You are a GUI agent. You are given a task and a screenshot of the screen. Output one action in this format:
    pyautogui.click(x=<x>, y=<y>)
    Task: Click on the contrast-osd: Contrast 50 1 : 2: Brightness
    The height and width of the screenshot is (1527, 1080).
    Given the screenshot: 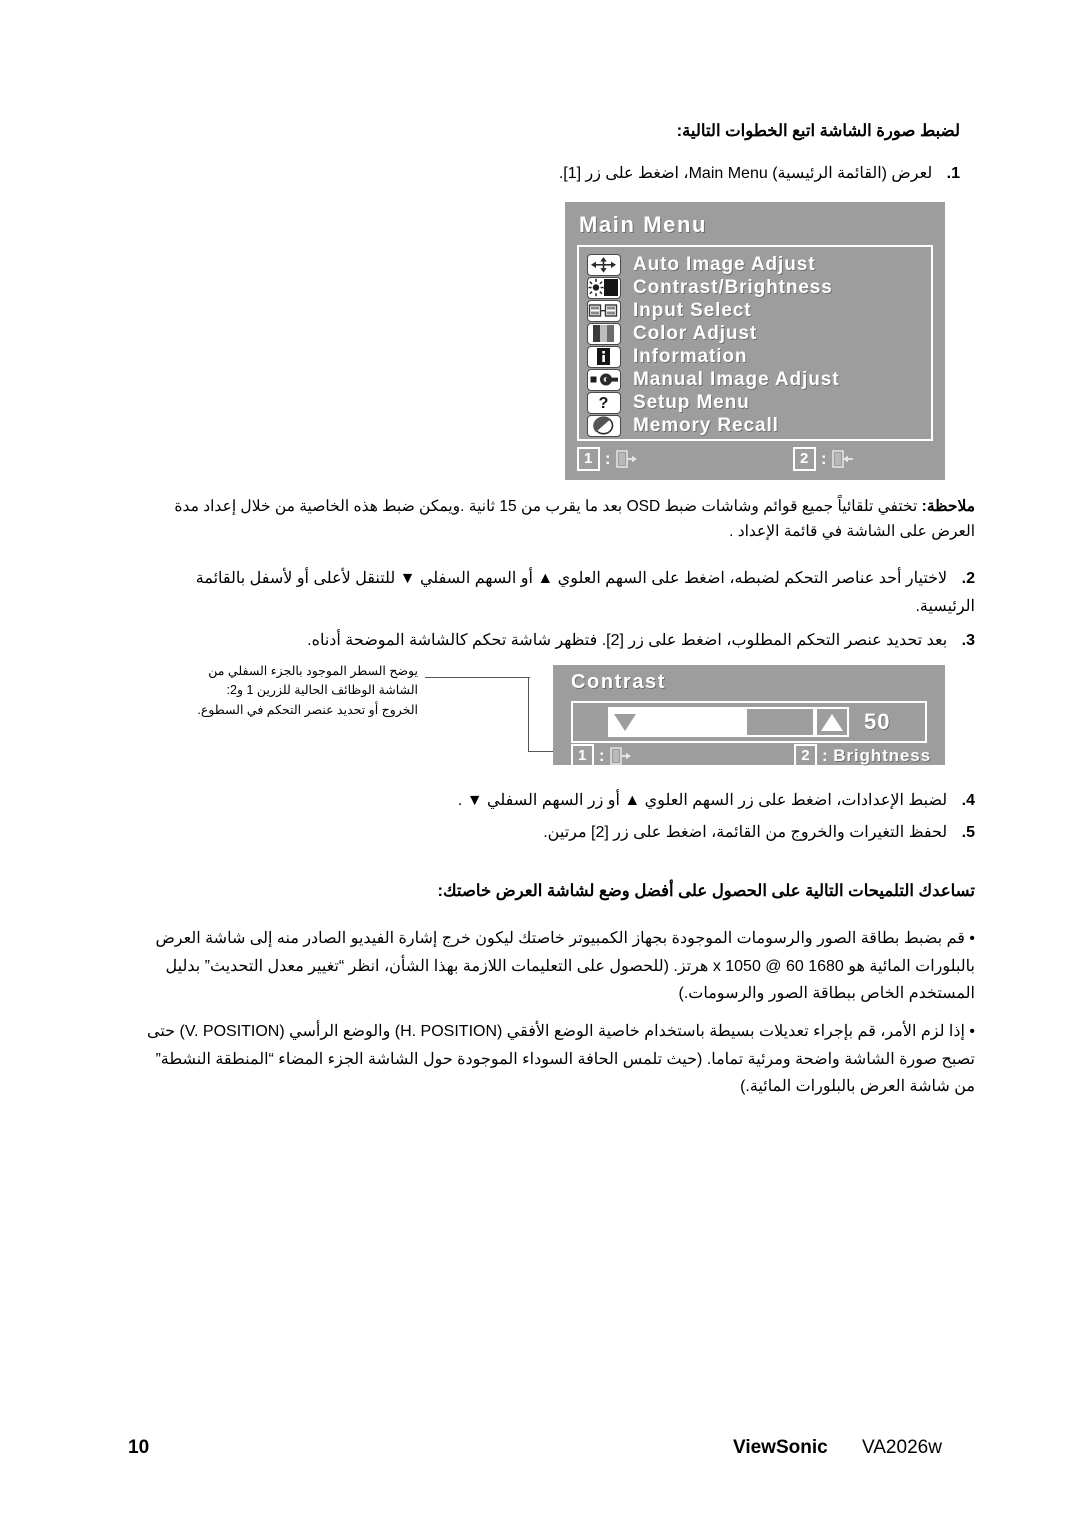 What is the action you would take?
    pyautogui.click(x=749, y=716)
    